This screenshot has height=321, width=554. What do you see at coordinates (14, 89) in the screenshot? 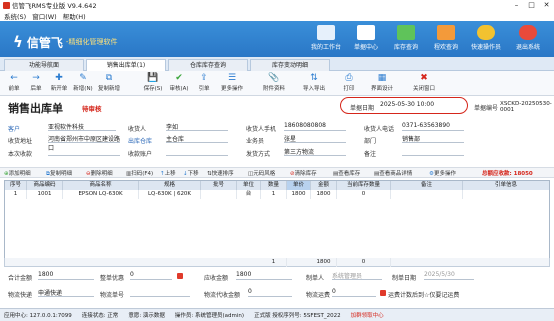
I see `prev-doc-label: 前单` at bounding box center [14, 89].